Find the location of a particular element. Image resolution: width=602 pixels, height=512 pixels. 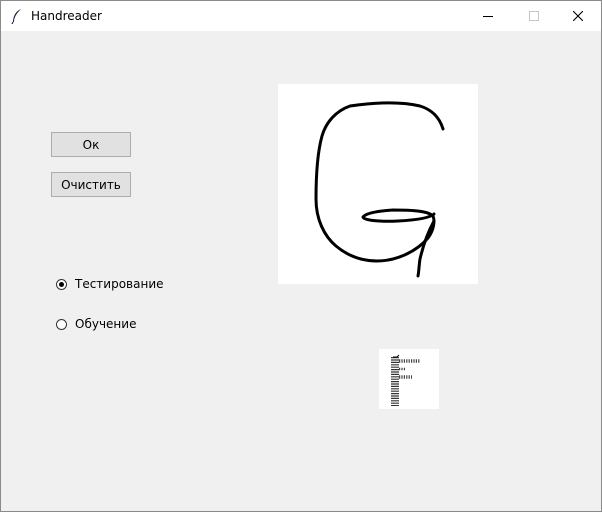

drawing-canvas is located at coordinates (378, 184).